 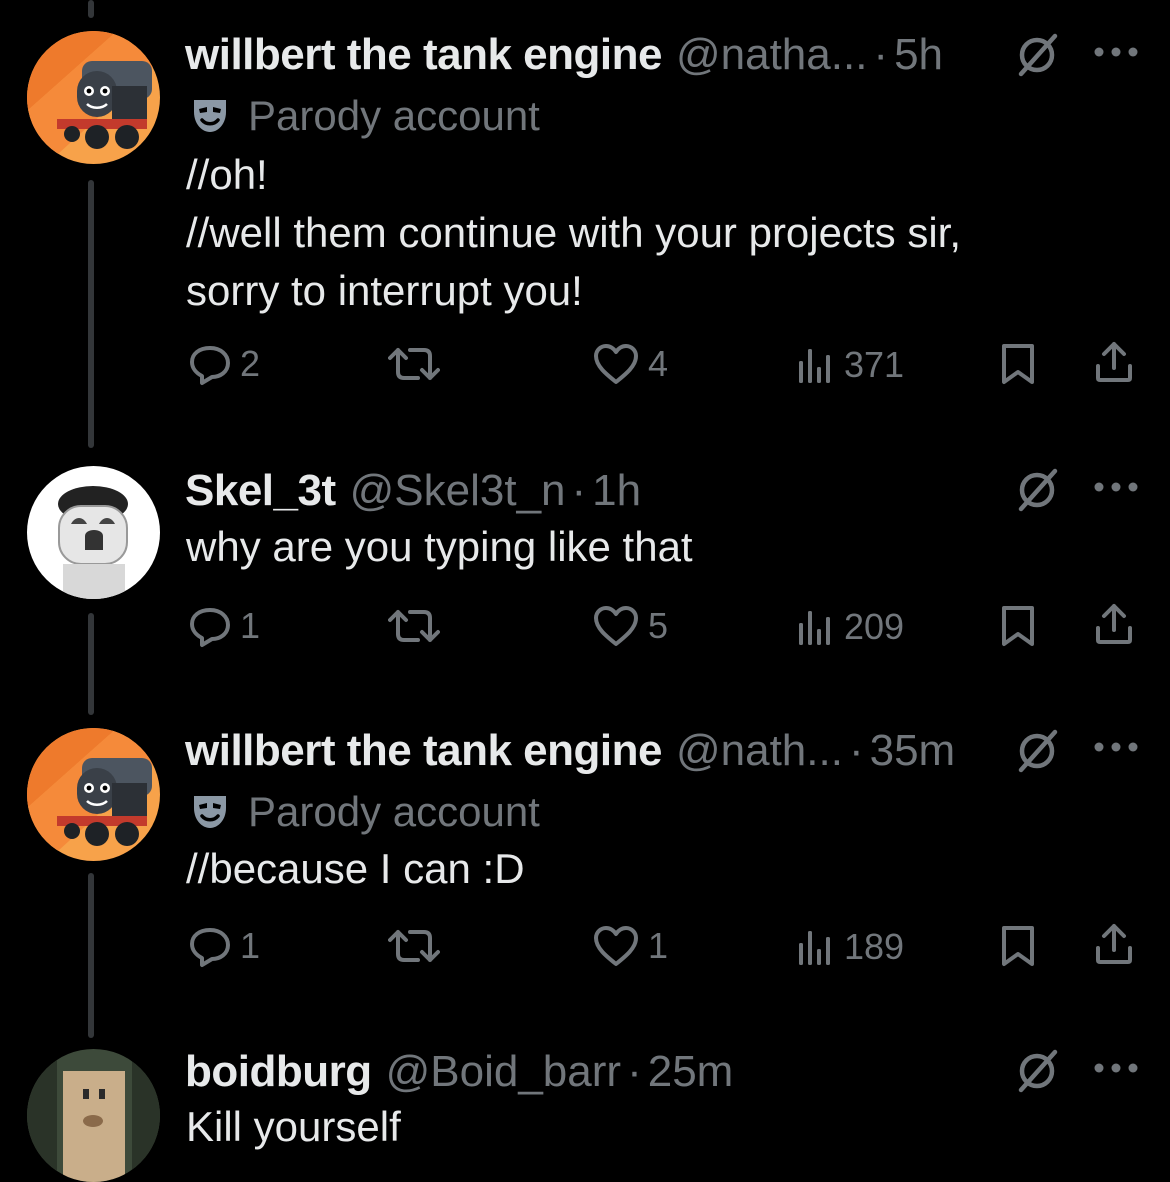 What do you see at coordinates (260, 491) in the screenshot?
I see `display-name: Skel_3t` at bounding box center [260, 491].